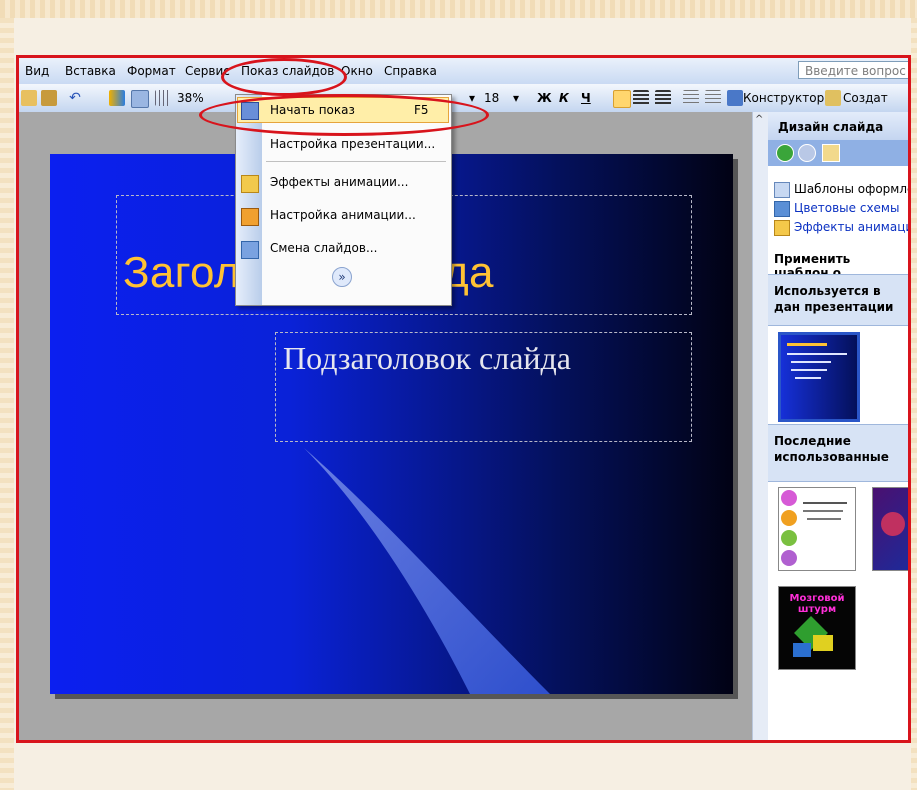 The image size is (917, 790). Describe the element at coordinates (914, 404) in the screenshot. I see `decorative-right-band` at that location.